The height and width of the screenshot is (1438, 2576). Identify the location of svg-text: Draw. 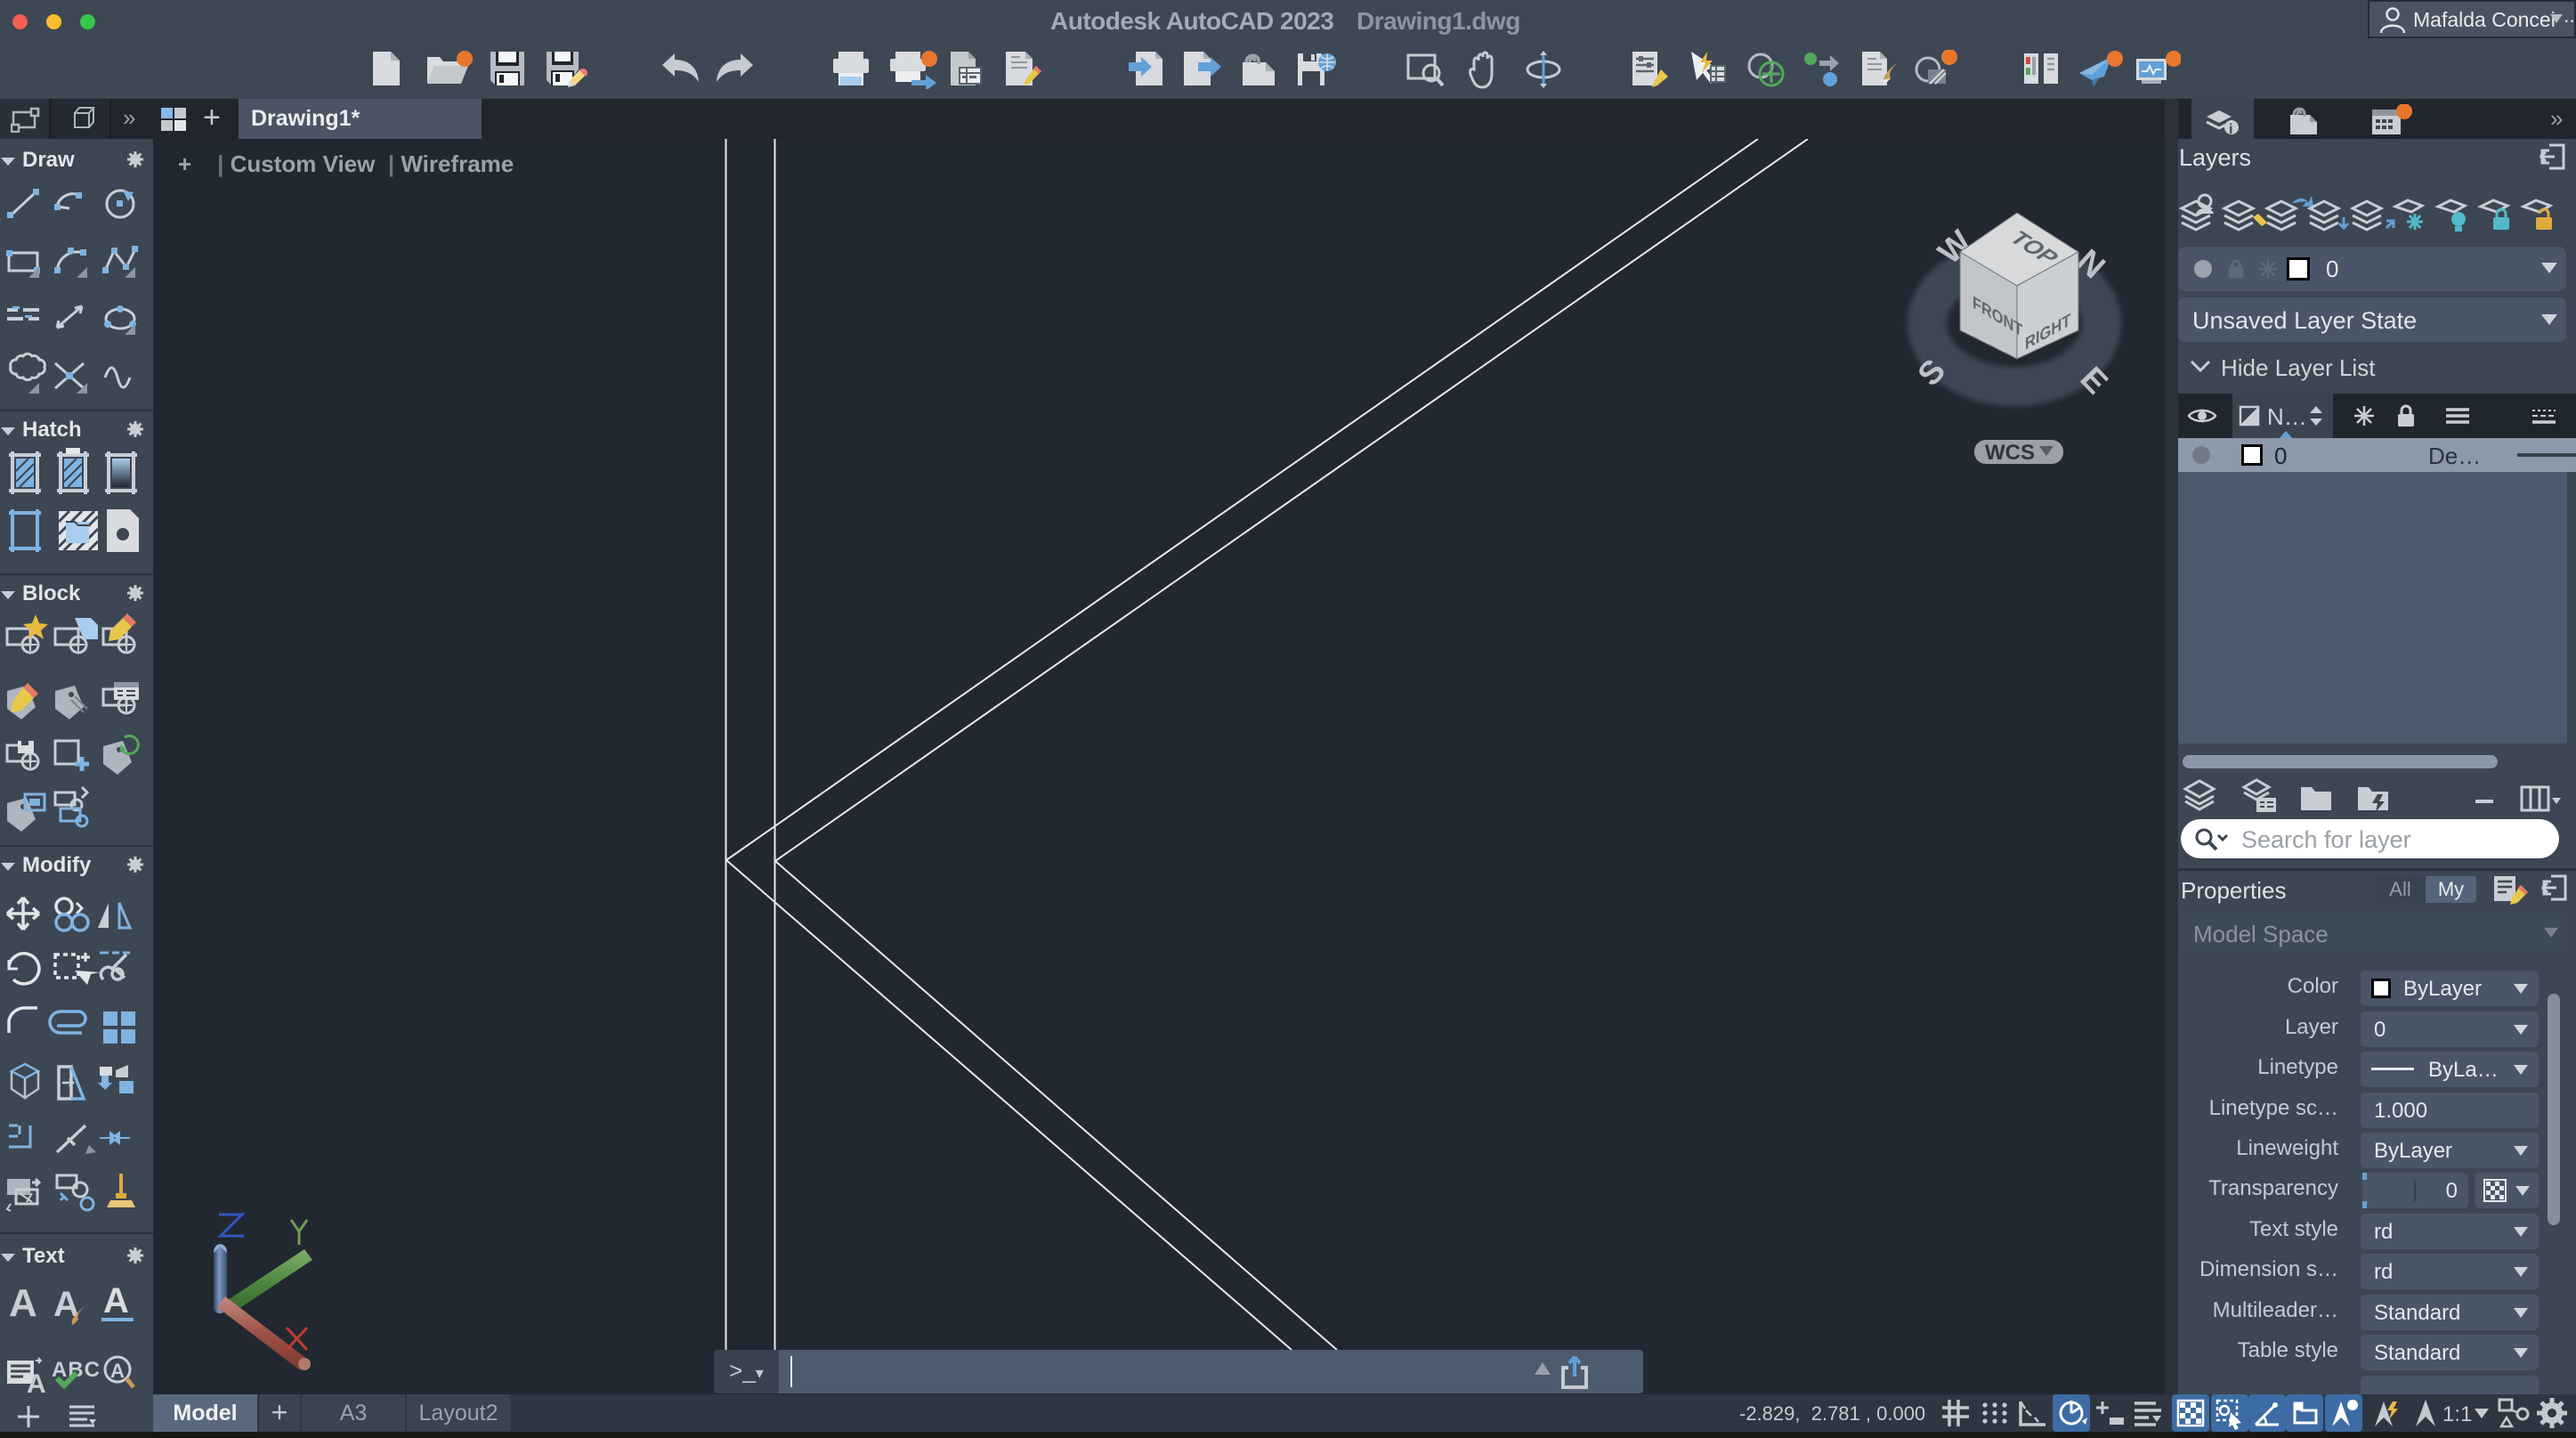
(48, 160).